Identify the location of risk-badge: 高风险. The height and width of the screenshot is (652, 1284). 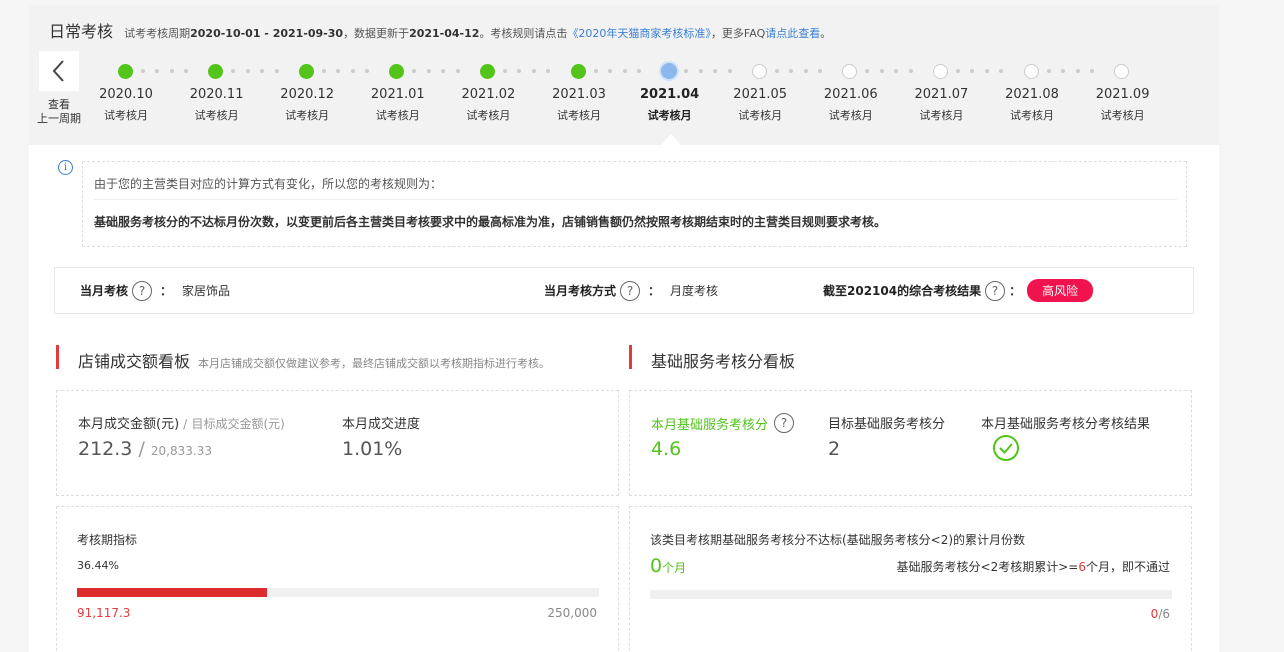
(1060, 290).